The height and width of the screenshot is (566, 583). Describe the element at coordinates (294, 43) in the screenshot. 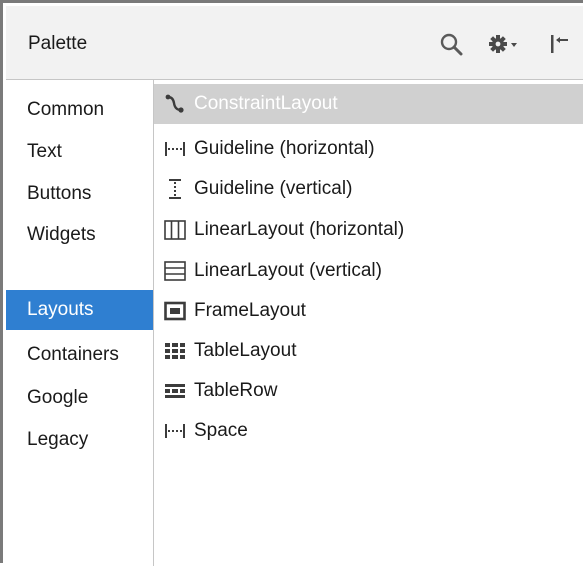

I see `palette-header: Palette` at that location.